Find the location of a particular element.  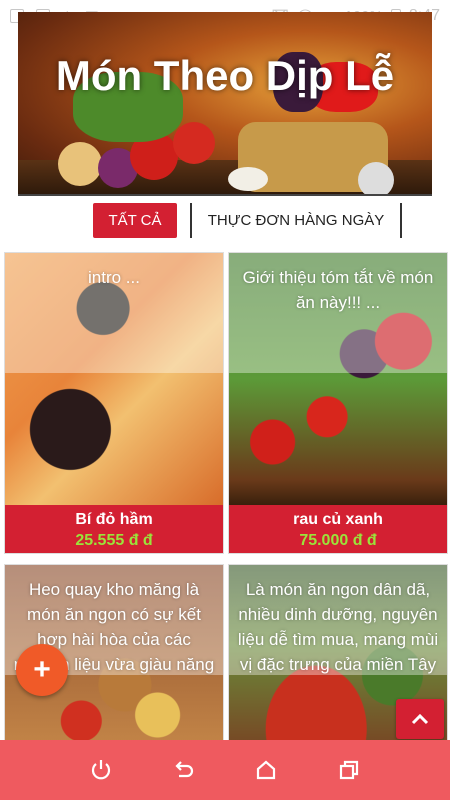

back-icon is located at coordinates (184, 769).